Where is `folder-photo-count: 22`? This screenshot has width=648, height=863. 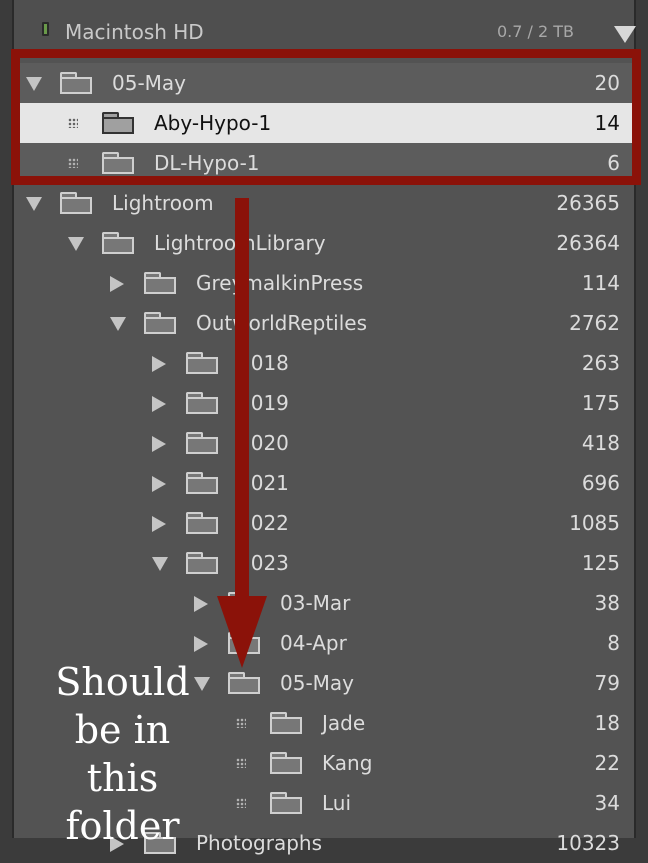 folder-photo-count: 22 is located at coordinates (607, 763).